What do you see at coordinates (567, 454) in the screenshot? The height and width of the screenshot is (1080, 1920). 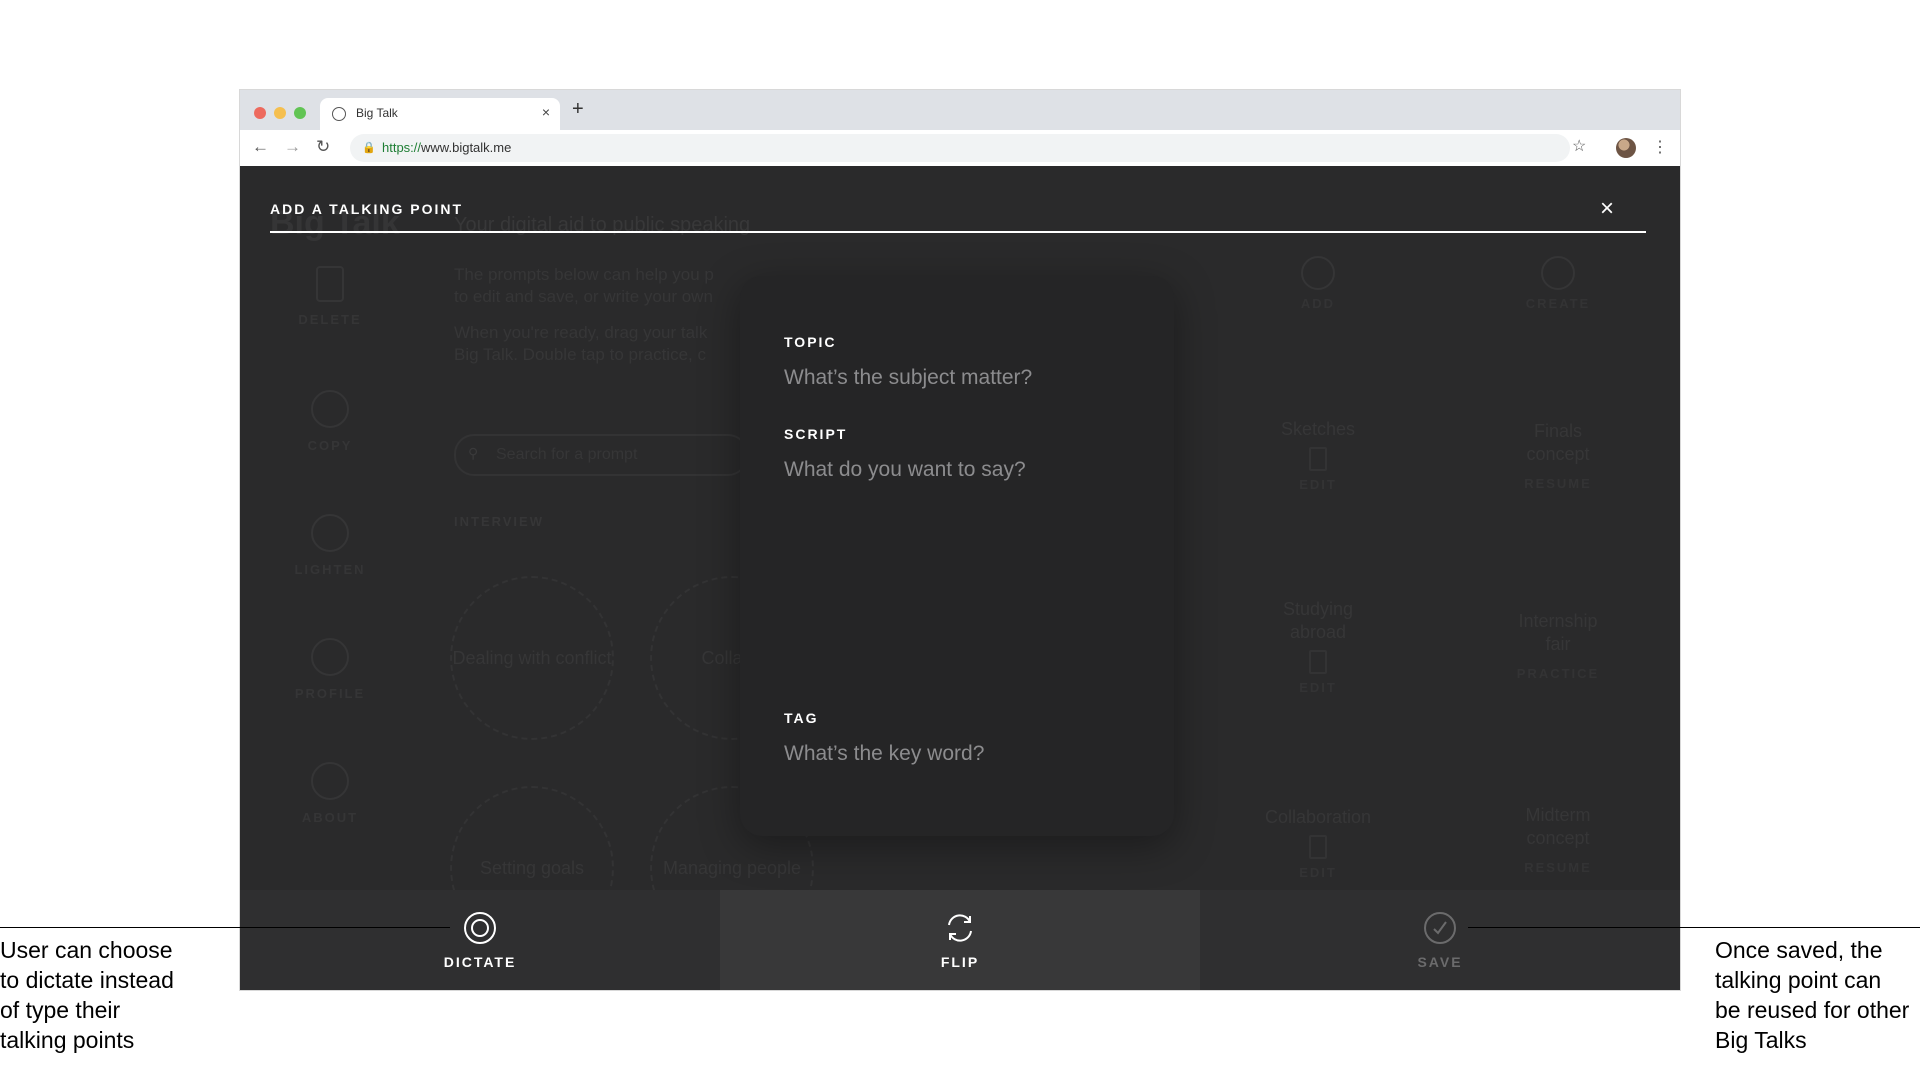 I see `search-placeholder: Search for a prompt` at bounding box center [567, 454].